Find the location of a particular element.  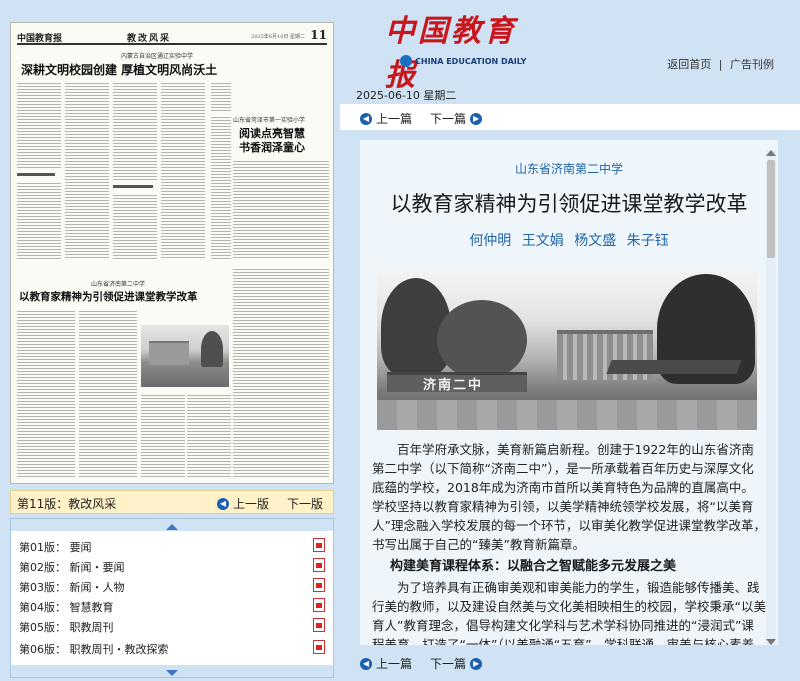

next-article-button-bottom: 下一篇 ▶ is located at coordinates (456, 663).